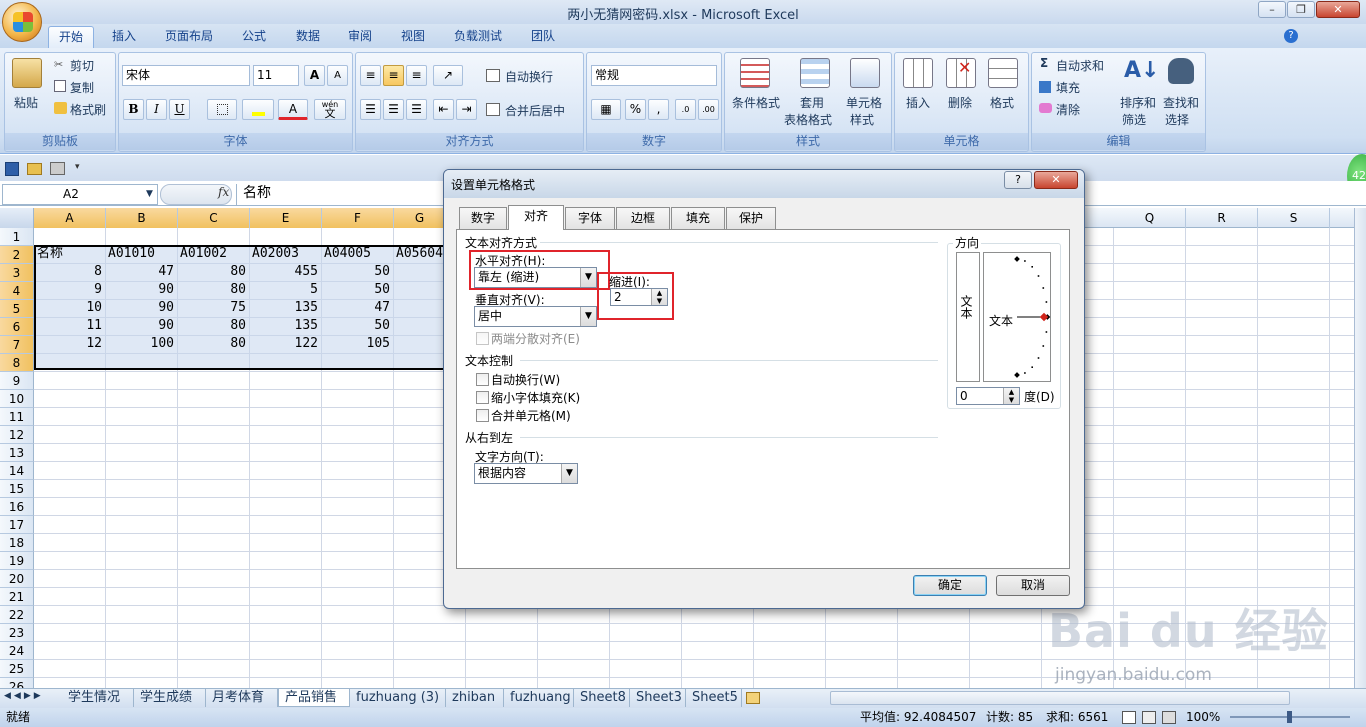 This screenshot has width=1366, height=727. I want to click on cell-e6: 135, so click(284, 326).